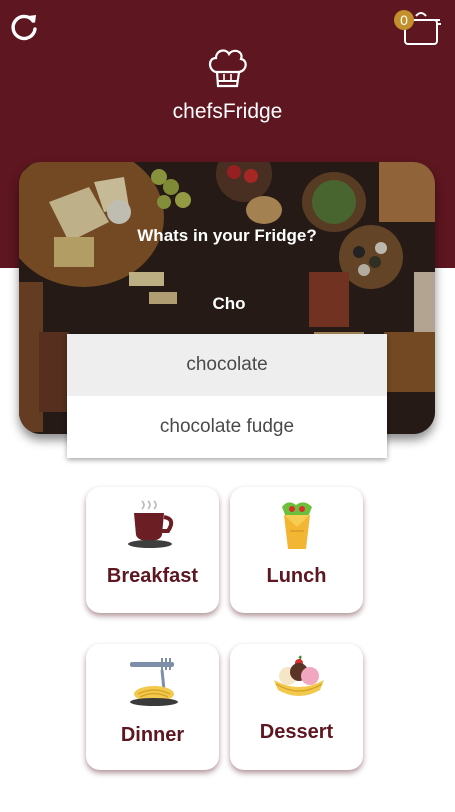 Image resolution: width=455 pixels, height=812 pixels. Describe the element at coordinates (227, 427) in the screenshot. I see `suggestion-chocolate-fudge: chocolate fudge` at that location.